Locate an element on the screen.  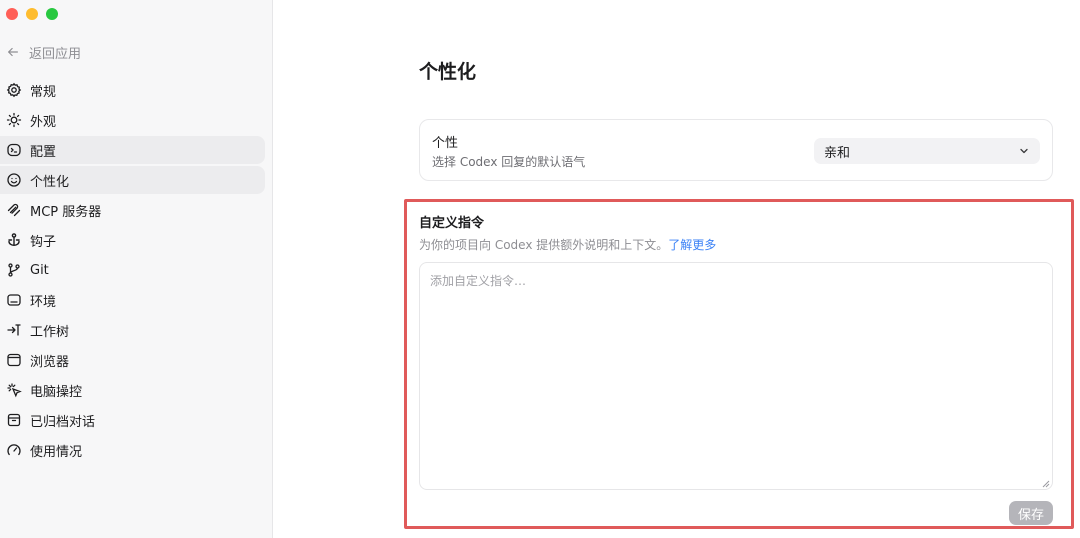
sidebar-item-label: 个性化 is located at coordinates (50, 182).